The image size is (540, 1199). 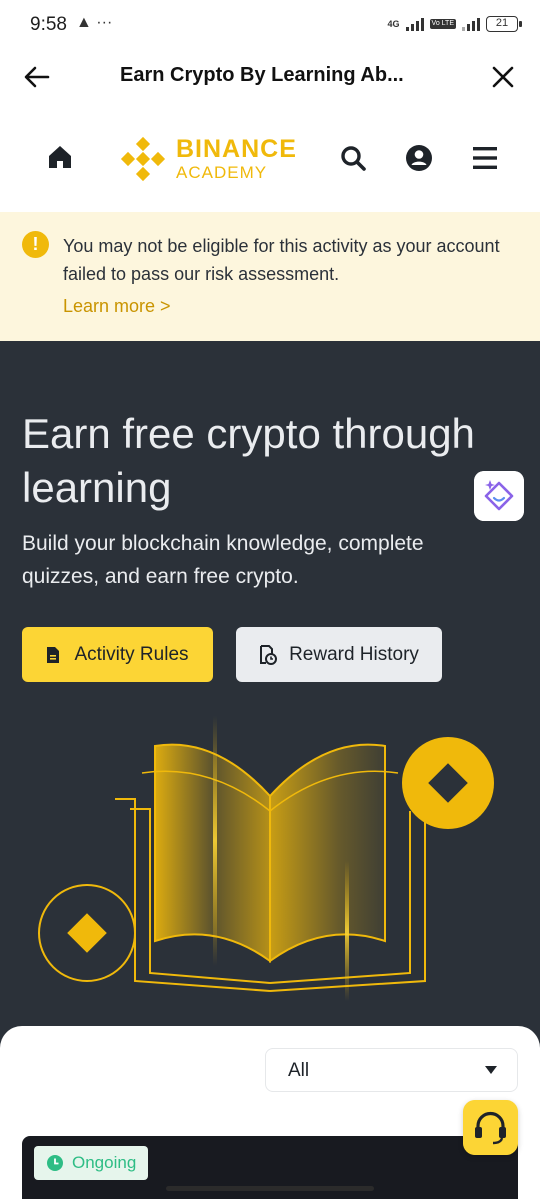 I want to click on filter-selected-value: All, so click(x=299, y=1070).